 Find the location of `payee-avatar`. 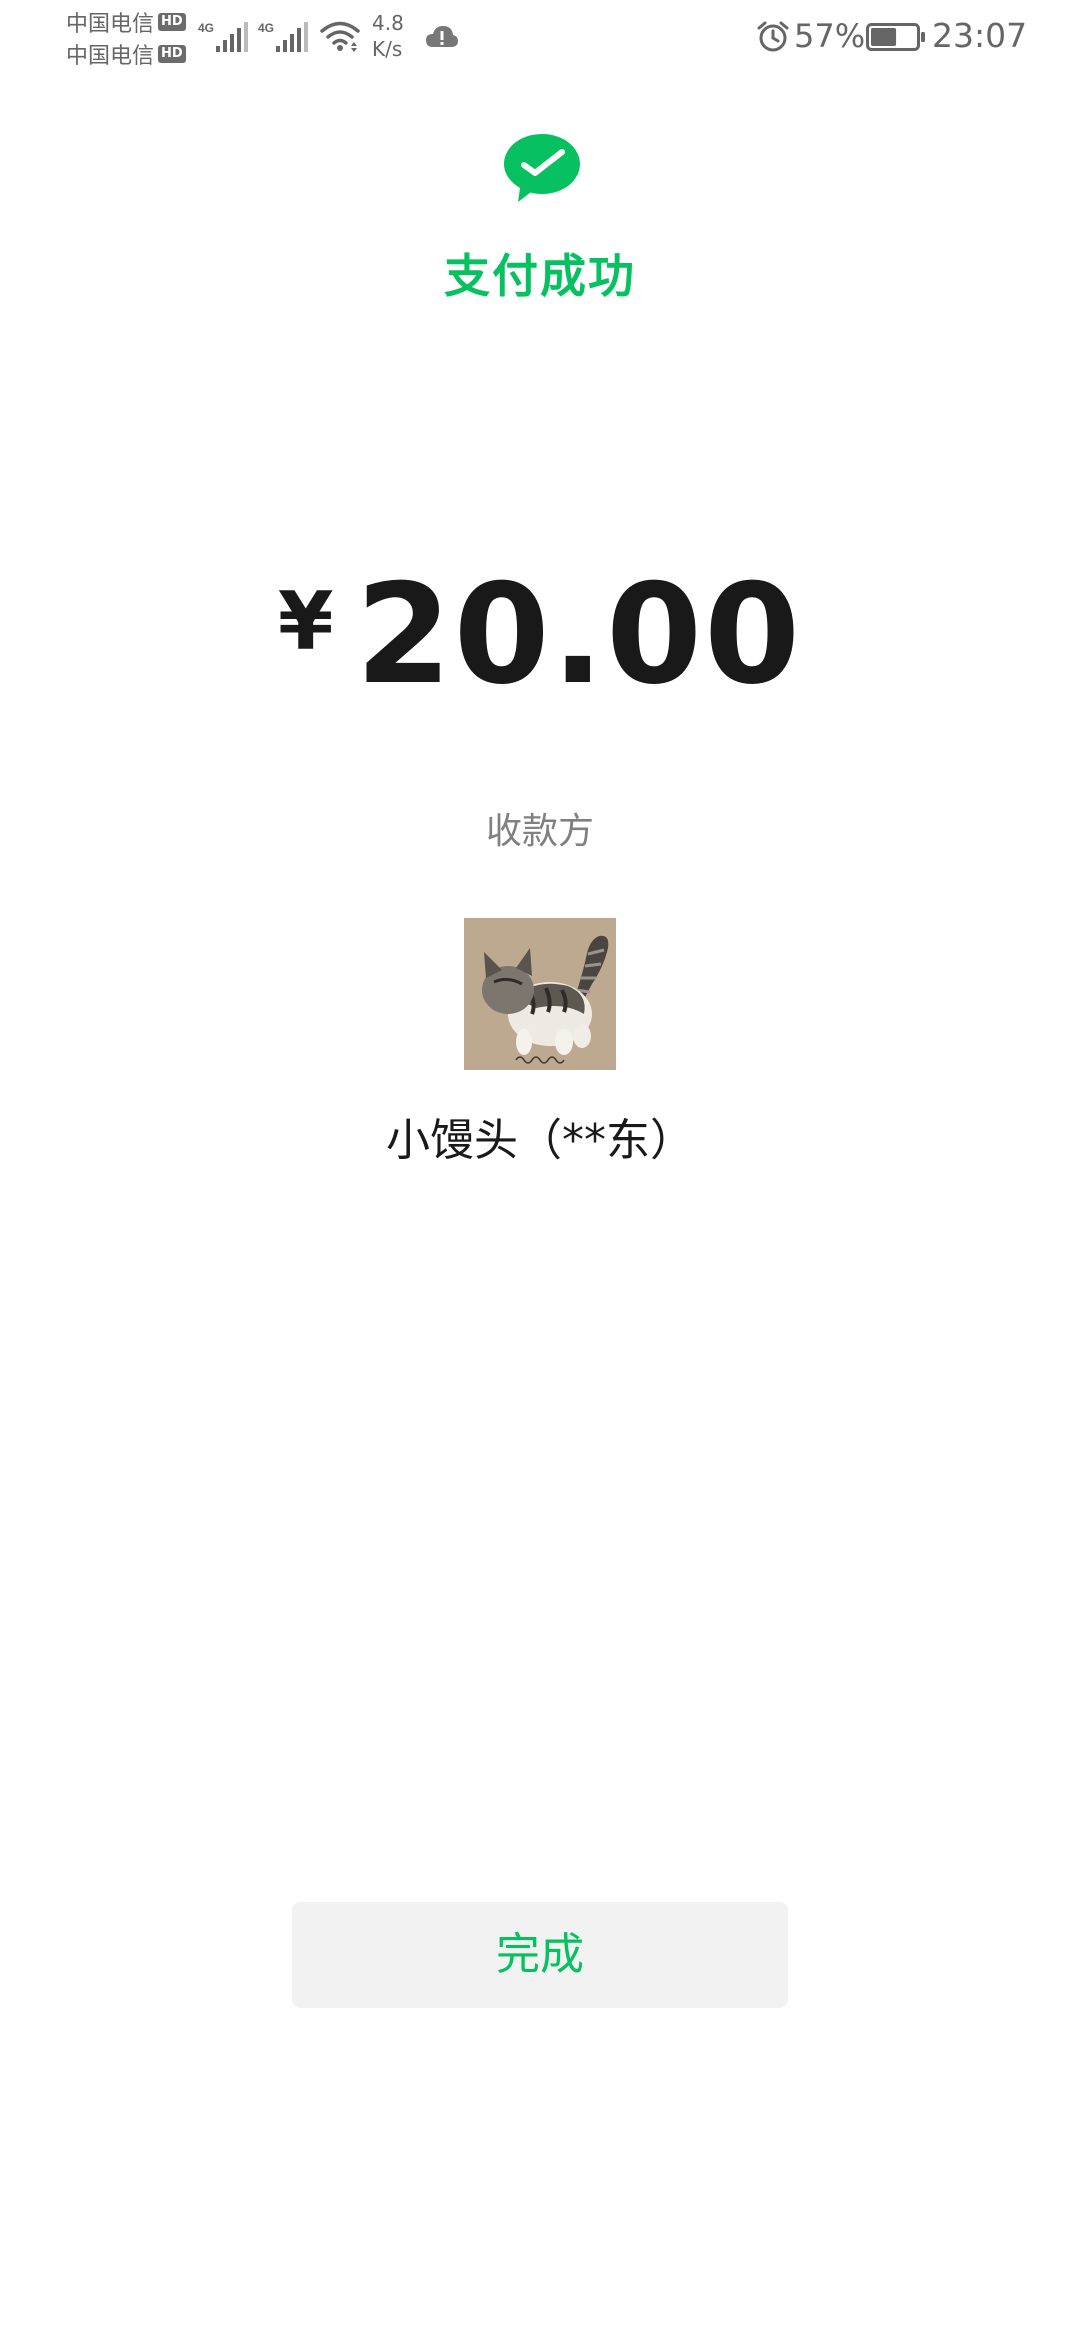

payee-avatar is located at coordinates (540, 994).